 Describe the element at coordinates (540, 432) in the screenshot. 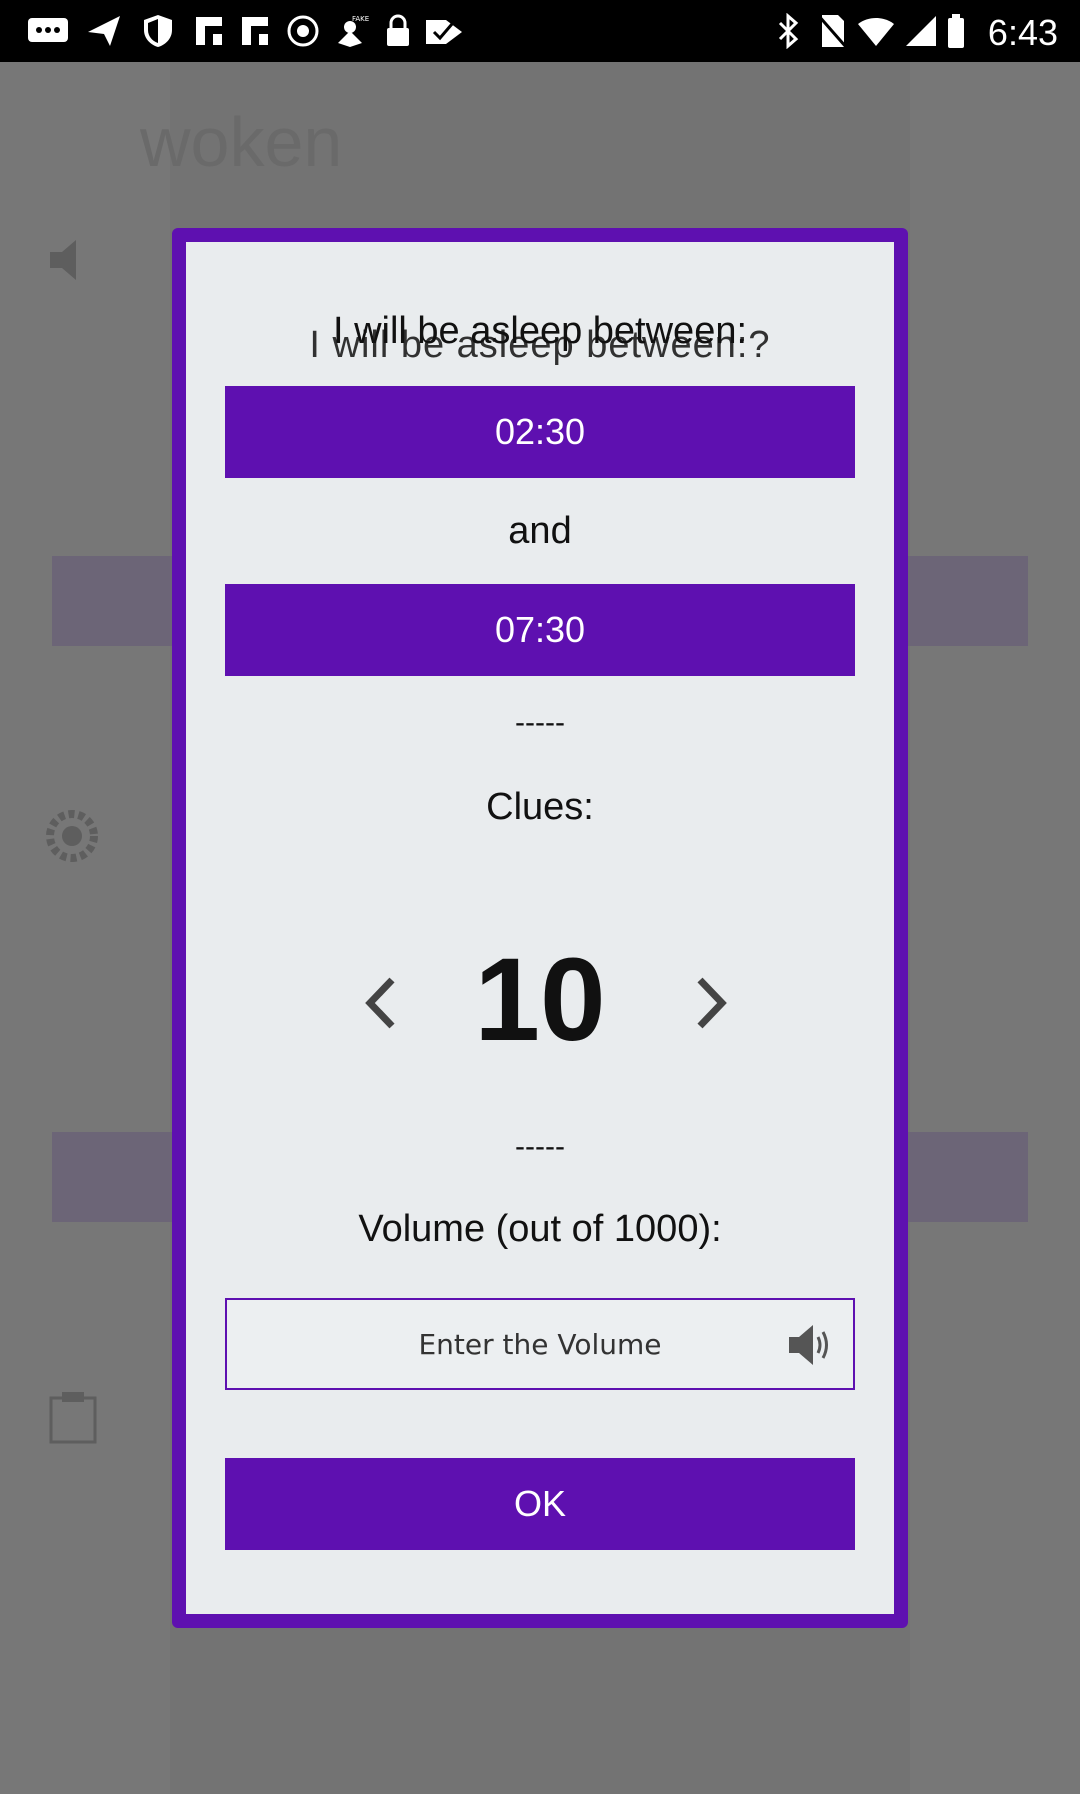

I see `start-time-button: 02:30` at that location.